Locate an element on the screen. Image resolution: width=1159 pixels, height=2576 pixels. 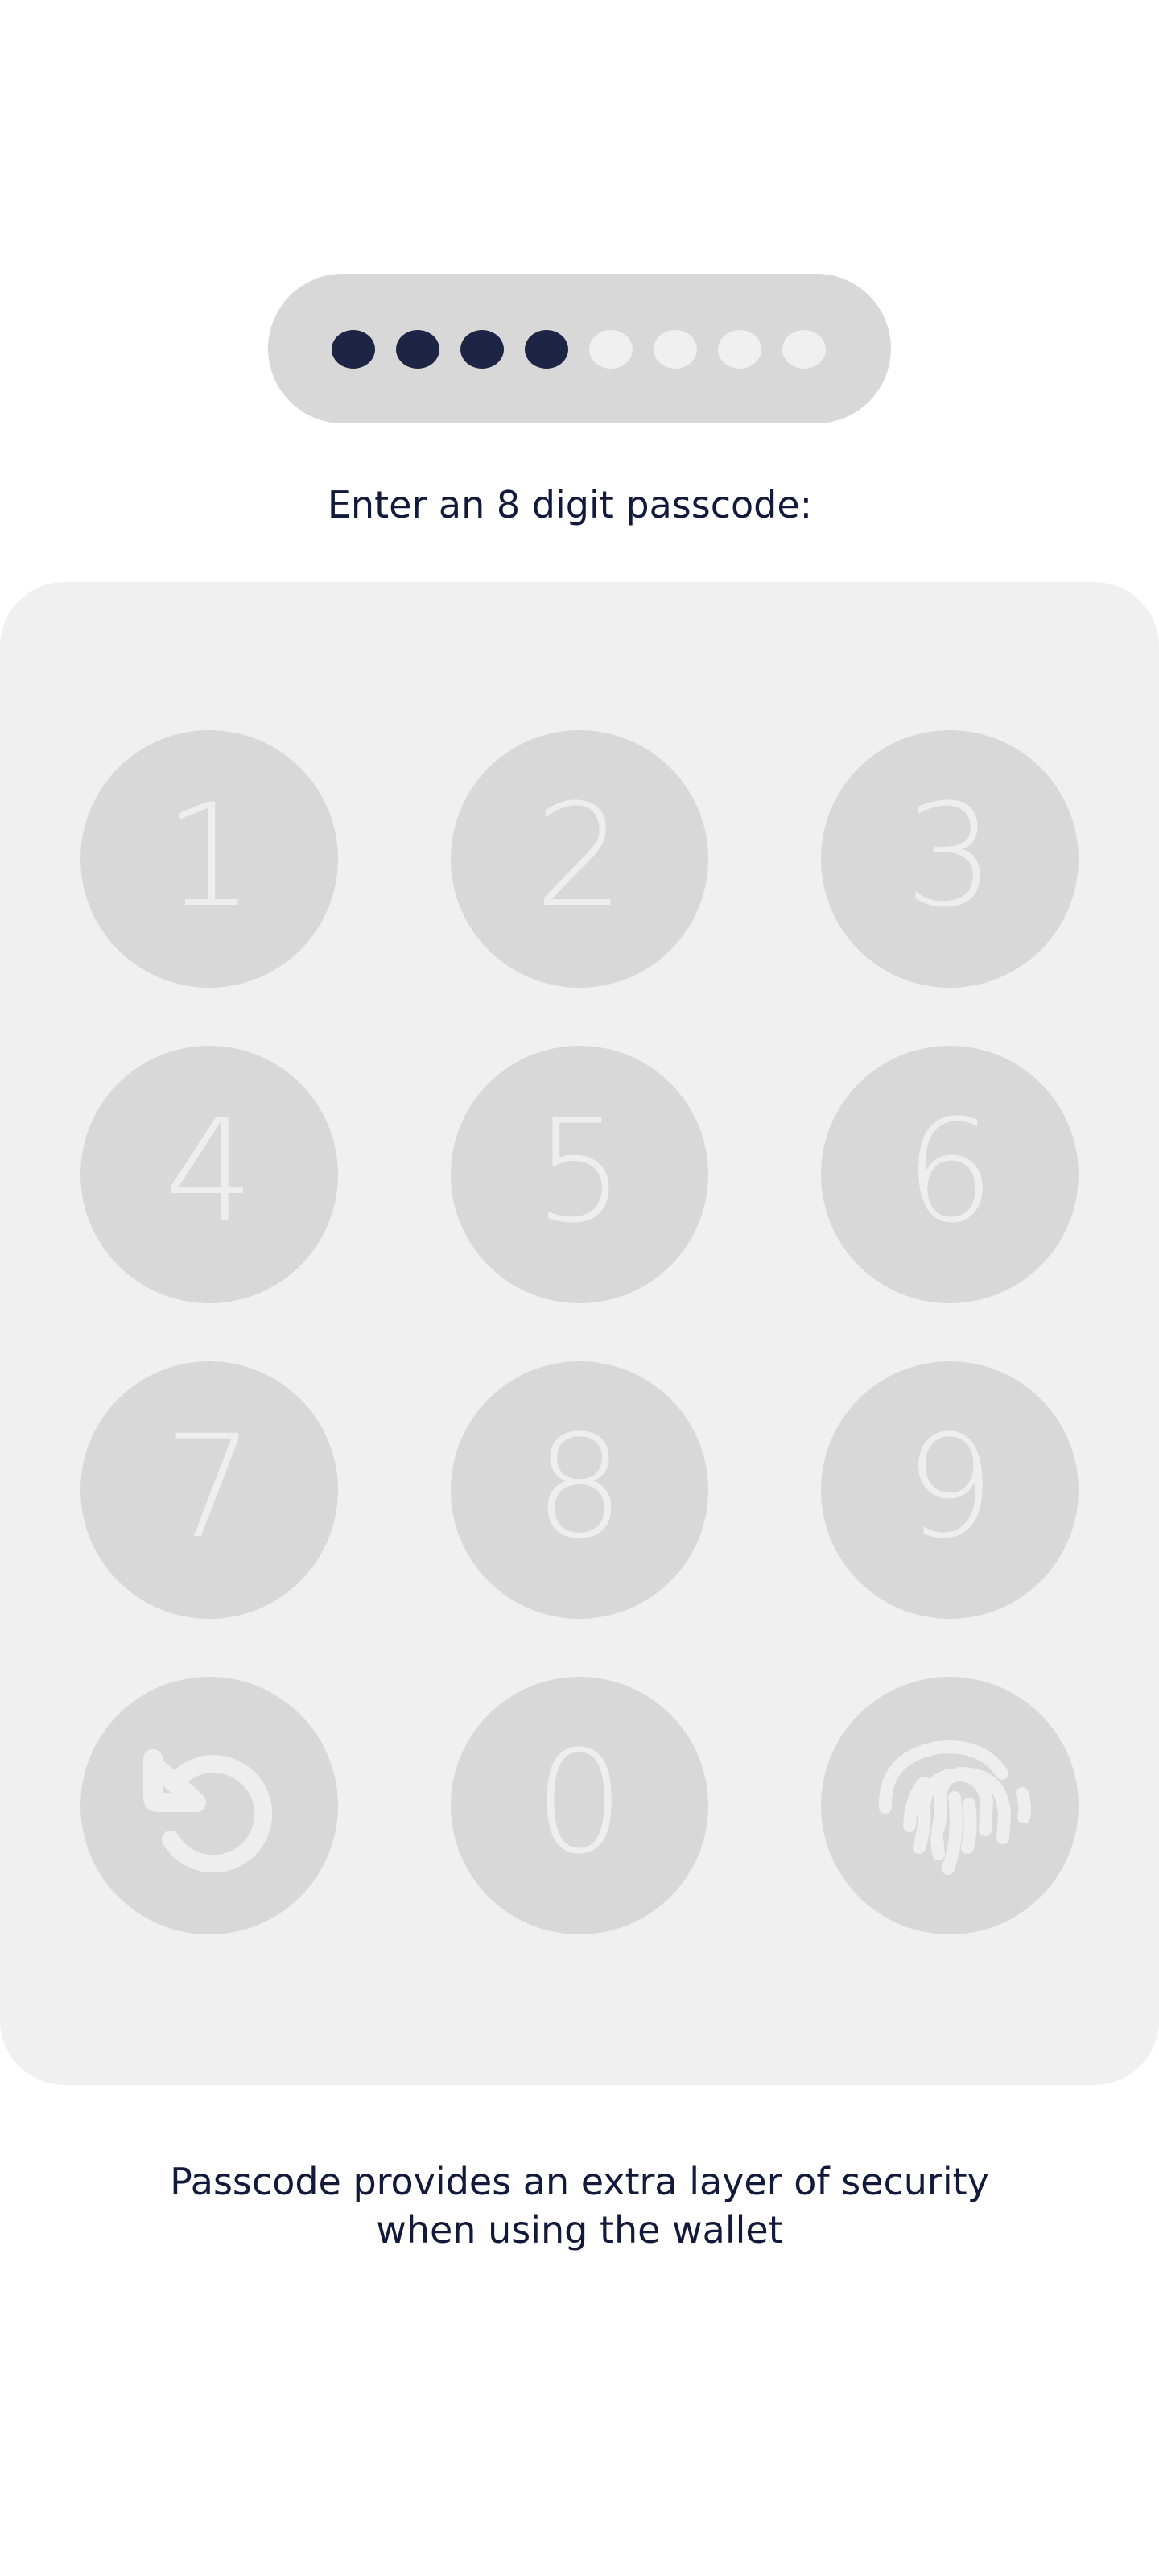
reset-button is located at coordinates (209, 1805).